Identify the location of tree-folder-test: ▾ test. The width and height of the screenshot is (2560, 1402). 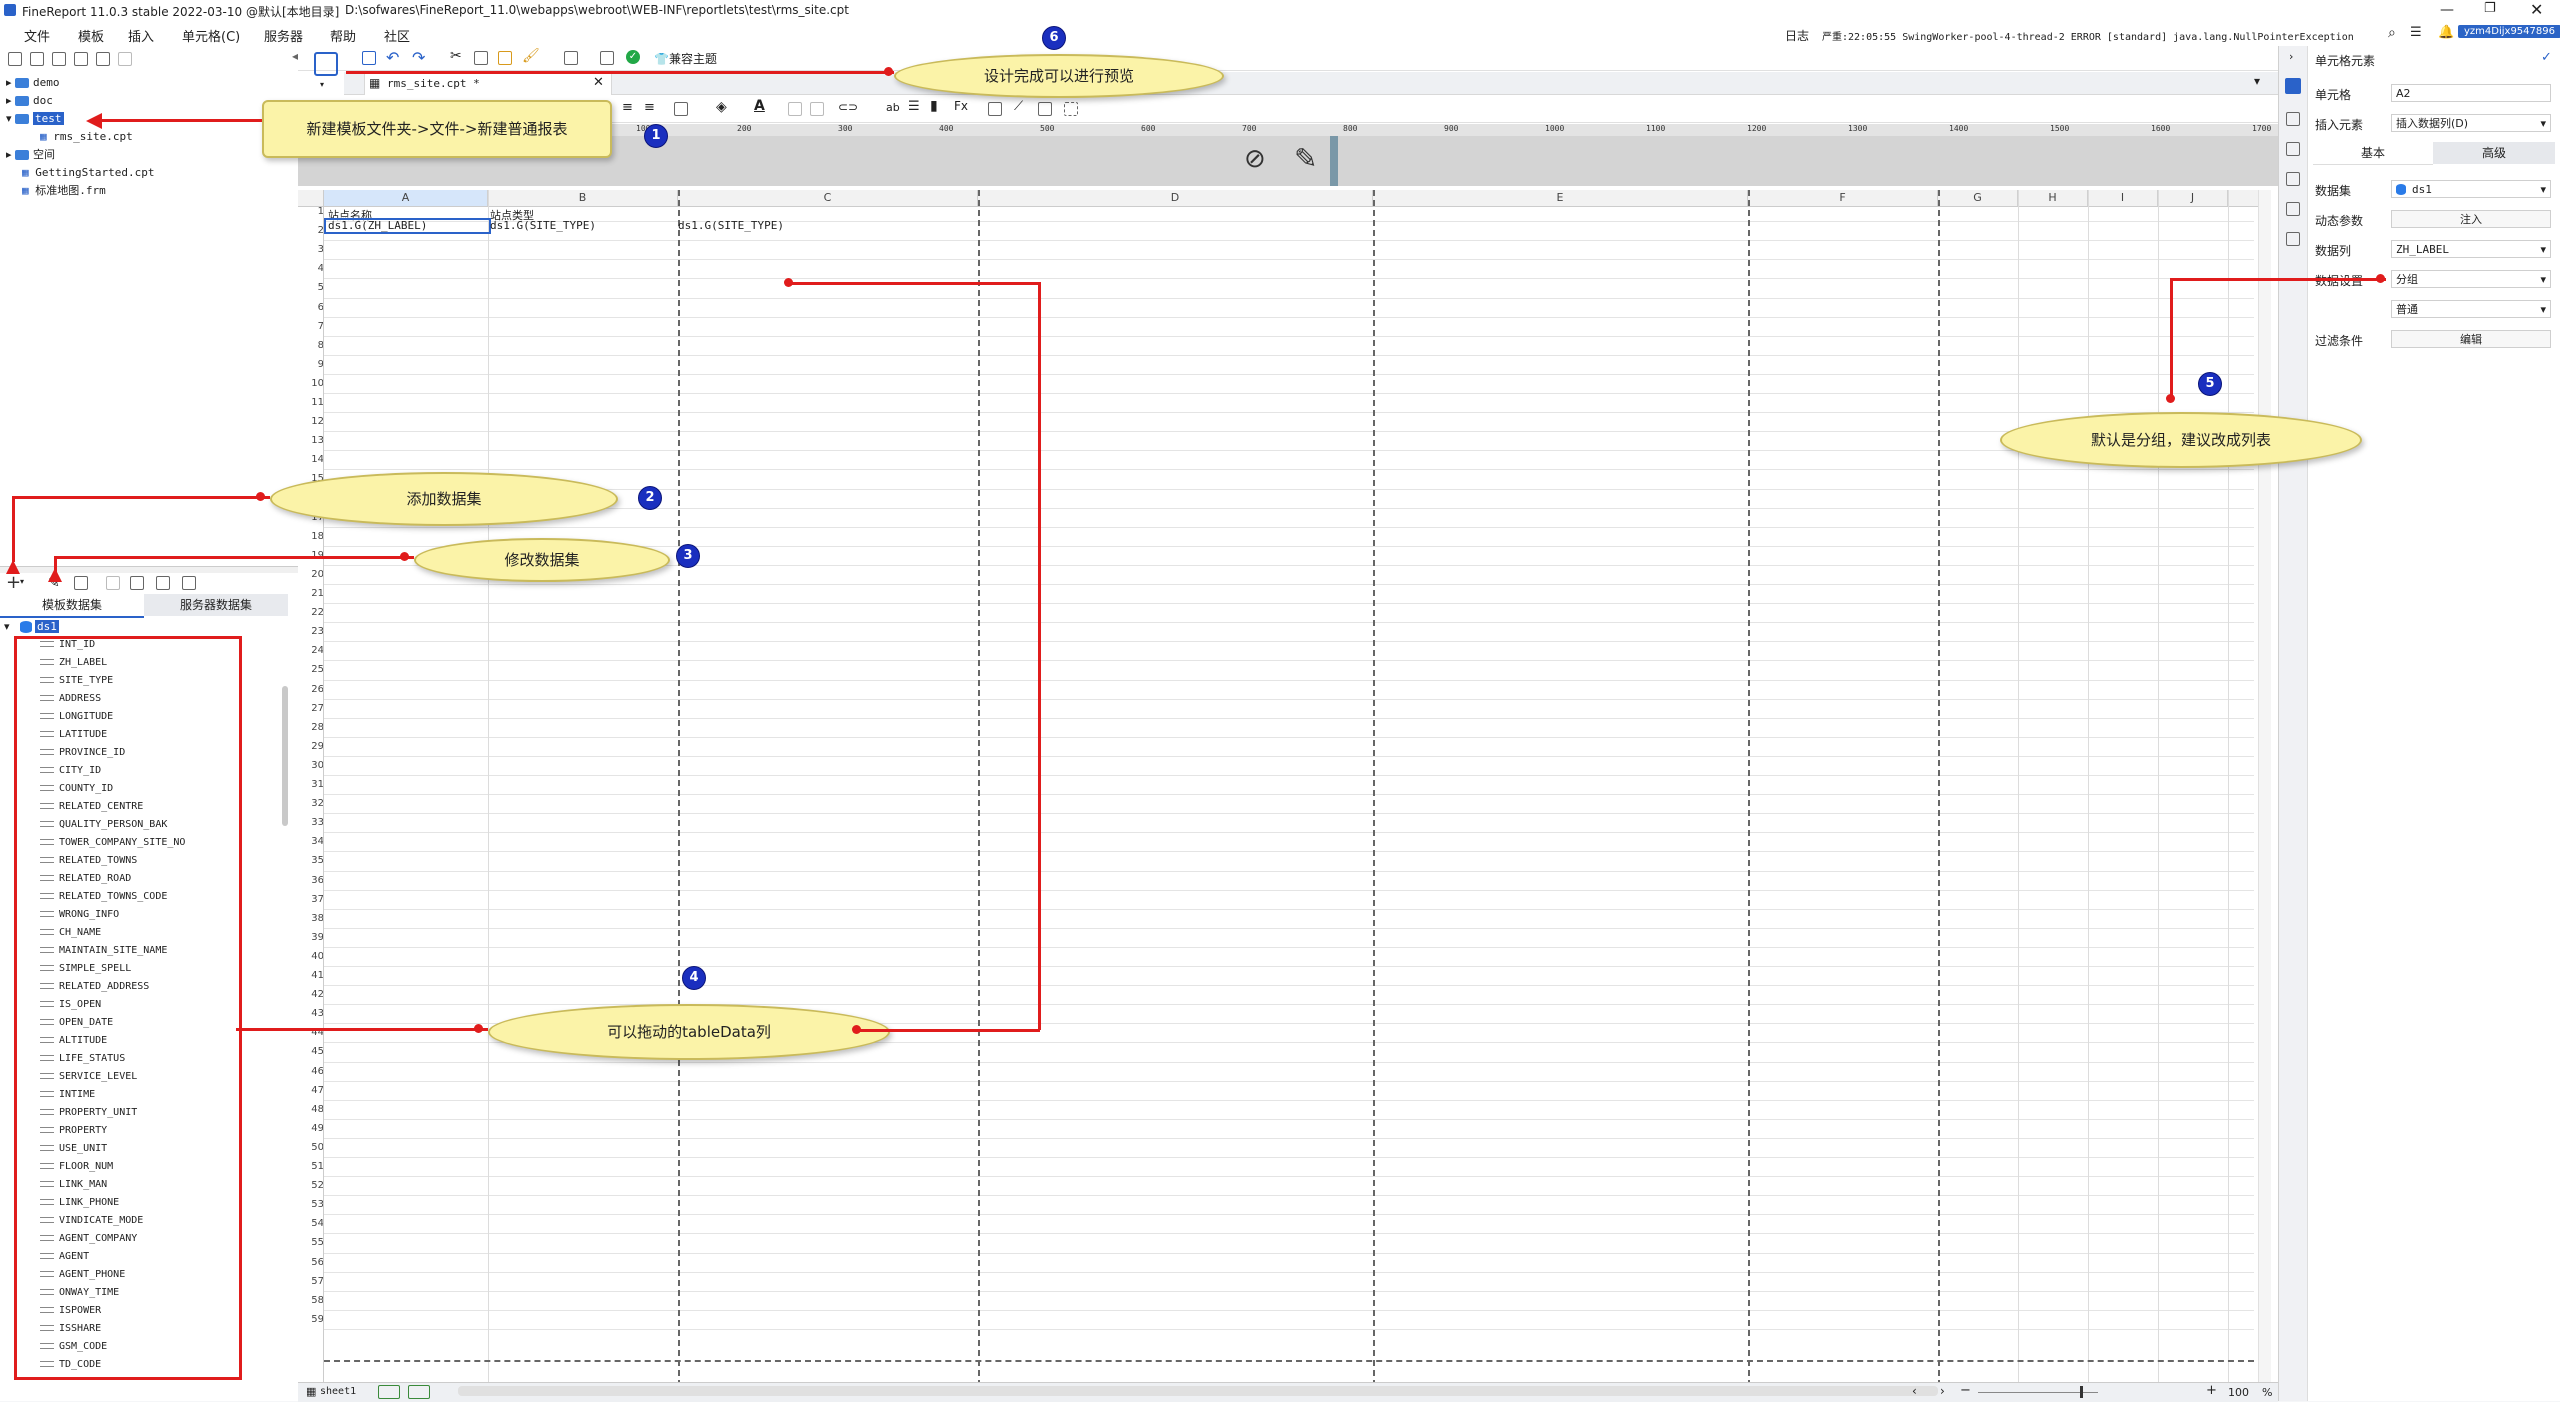
(35, 119).